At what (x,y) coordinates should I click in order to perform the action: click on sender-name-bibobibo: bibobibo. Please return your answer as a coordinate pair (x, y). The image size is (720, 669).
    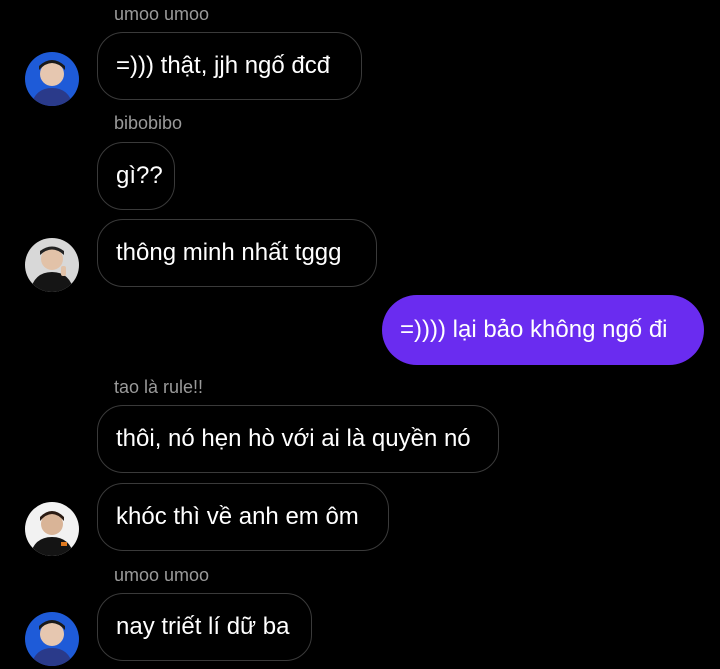
    Looking at the image, I should click on (148, 123).